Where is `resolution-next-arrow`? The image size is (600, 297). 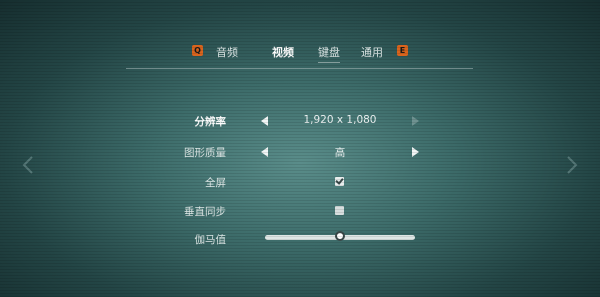
resolution-next-arrow is located at coordinates (415, 121).